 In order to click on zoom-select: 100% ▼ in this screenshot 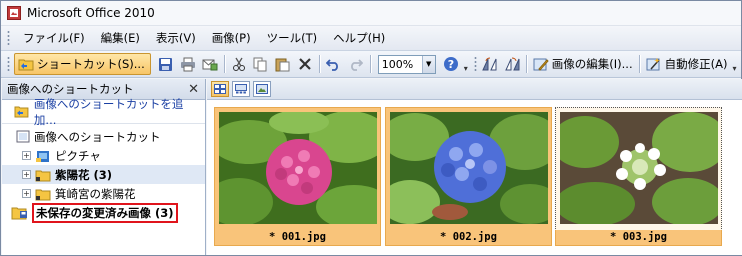, I will do `click(406, 64)`.